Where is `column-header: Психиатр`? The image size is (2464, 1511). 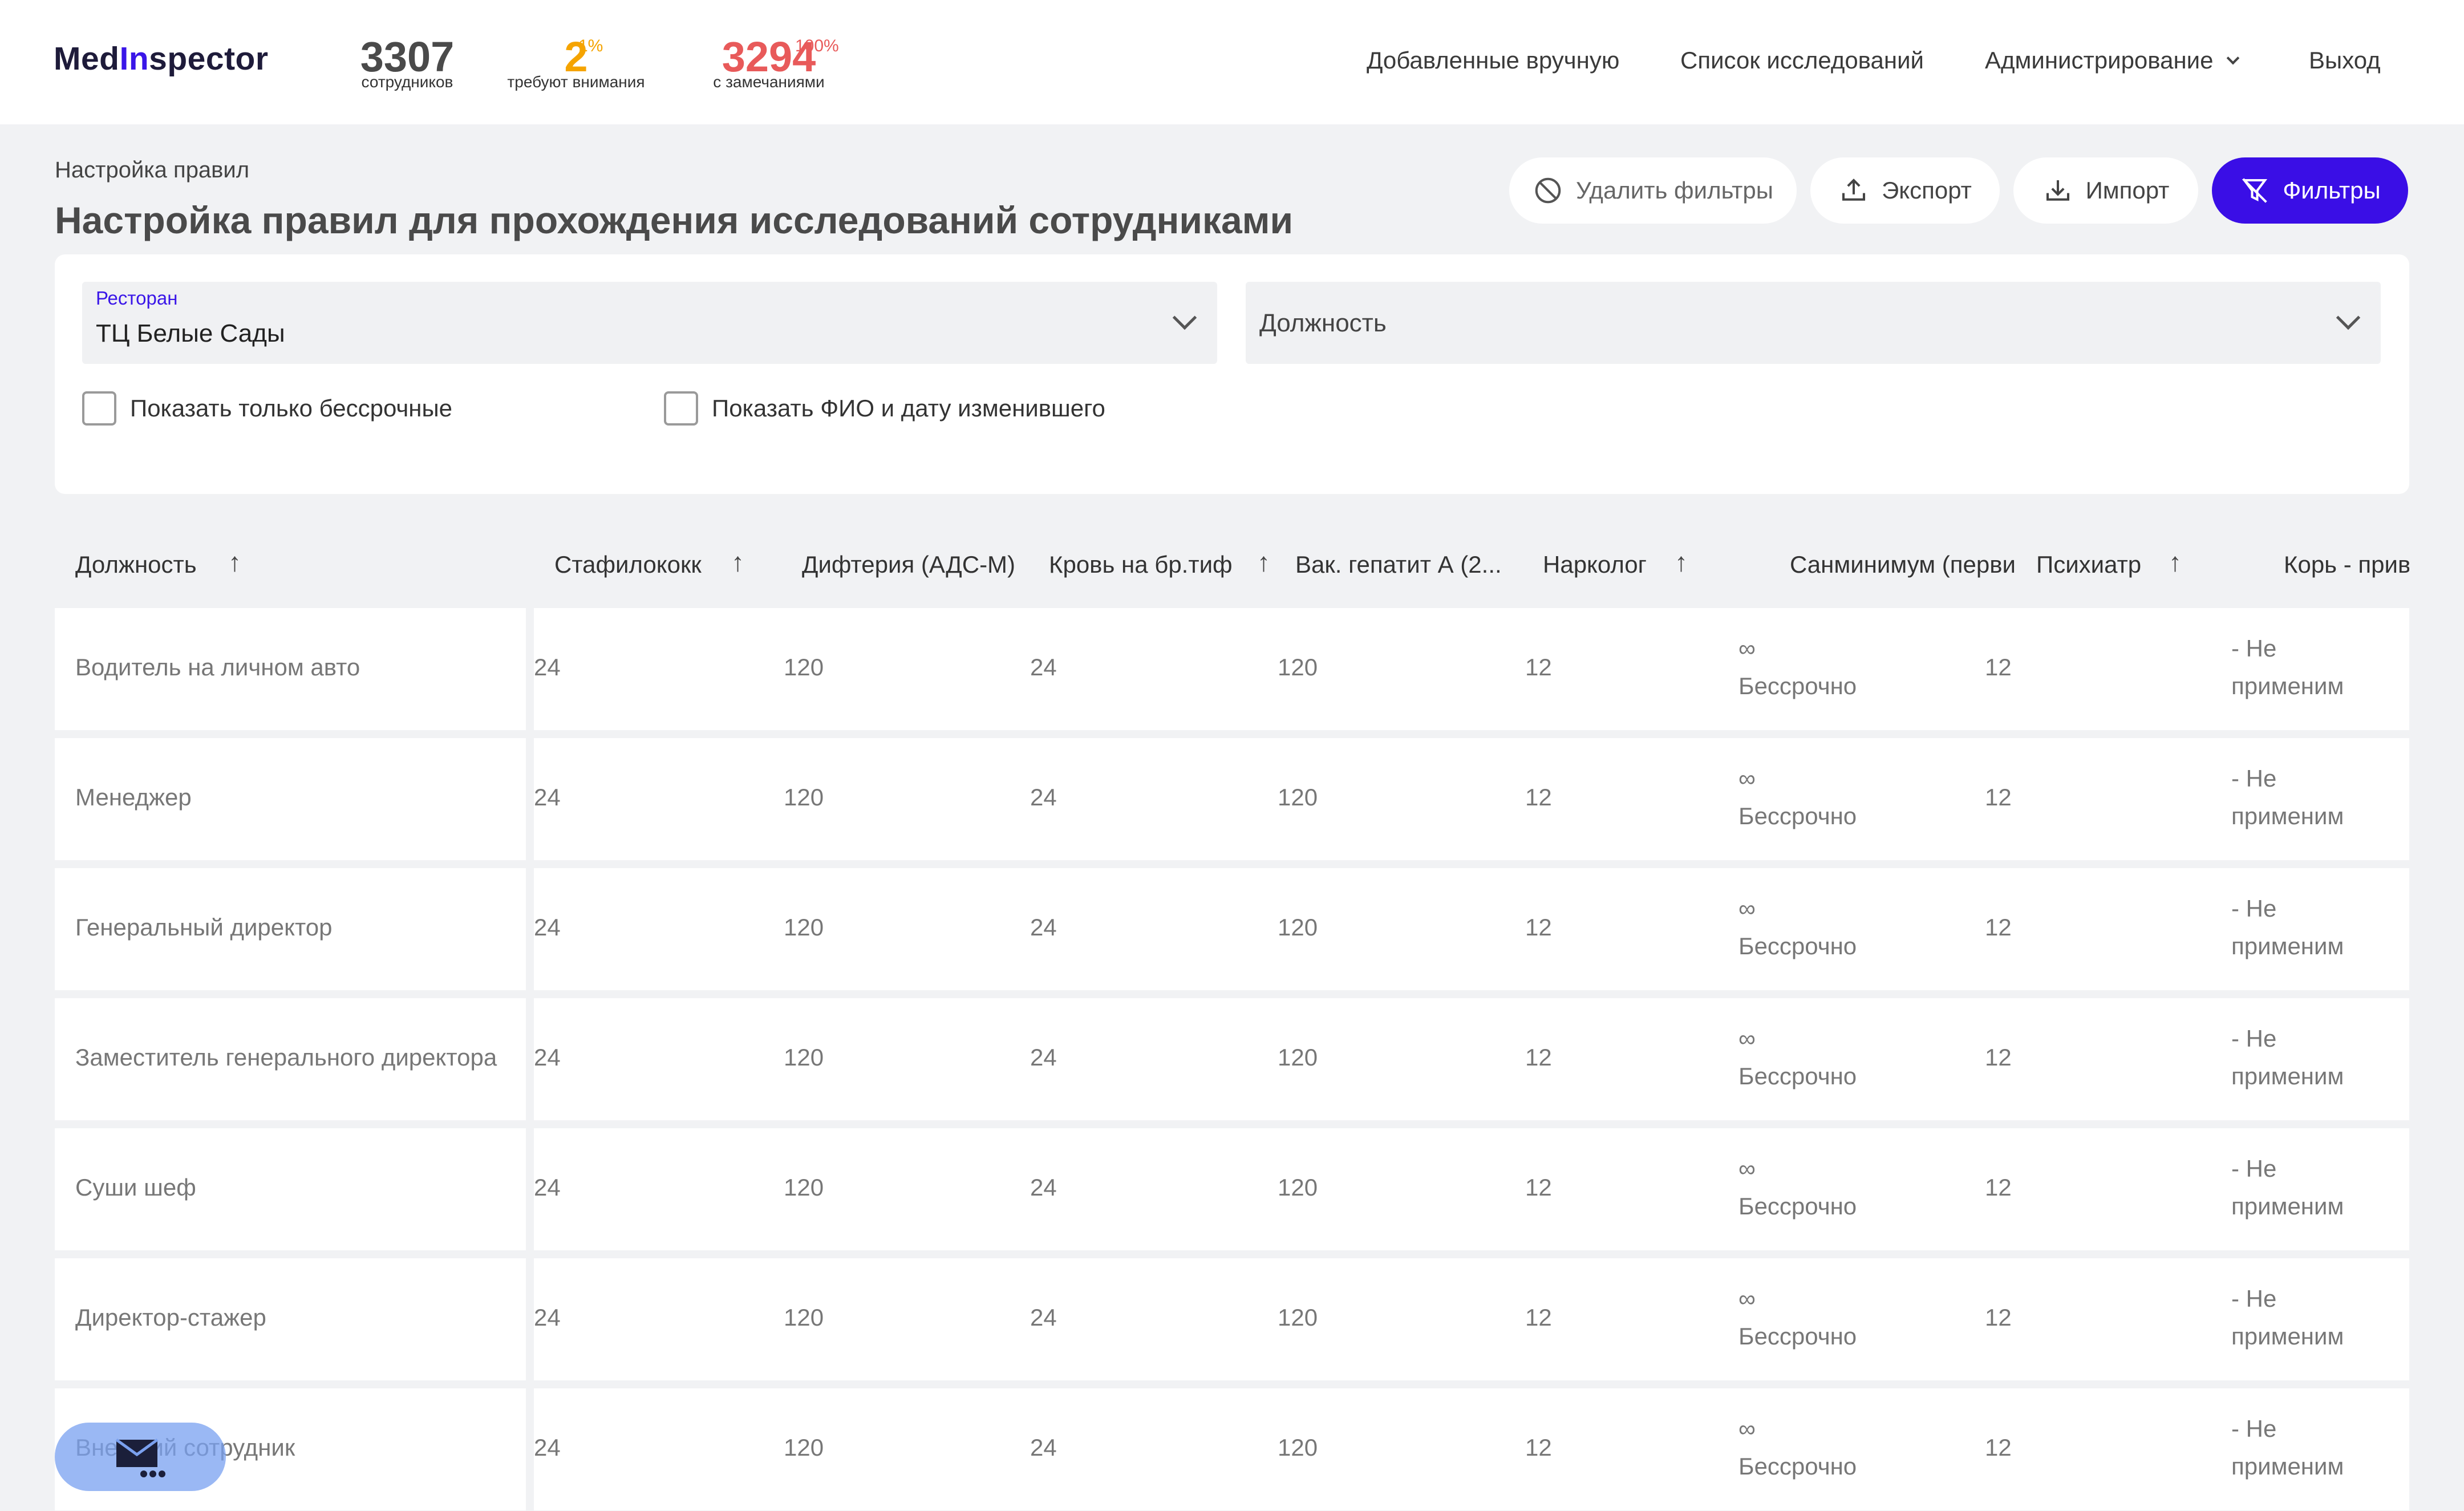 column-header: Психиатр is located at coordinates (2093, 565).